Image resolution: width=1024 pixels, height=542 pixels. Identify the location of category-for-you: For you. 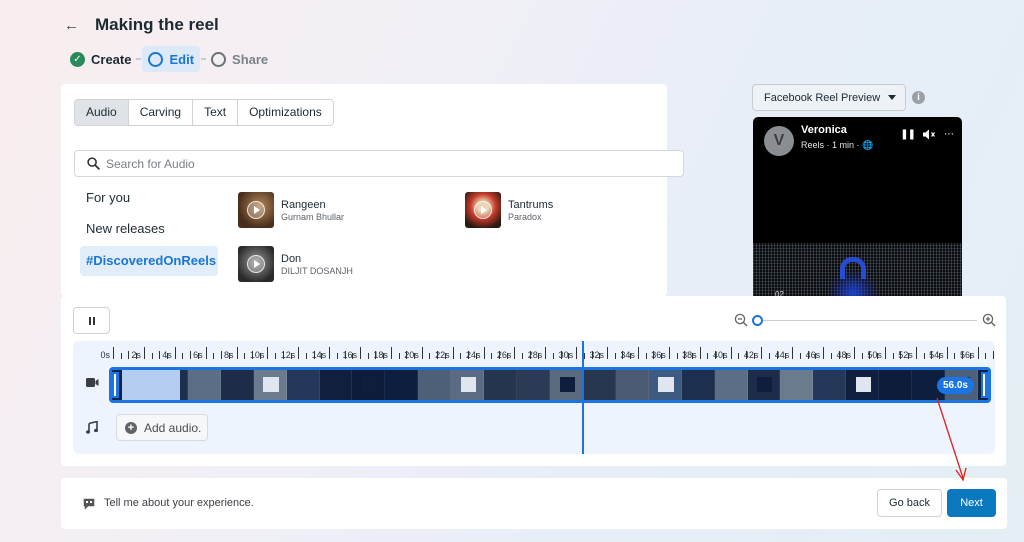
(149, 198).